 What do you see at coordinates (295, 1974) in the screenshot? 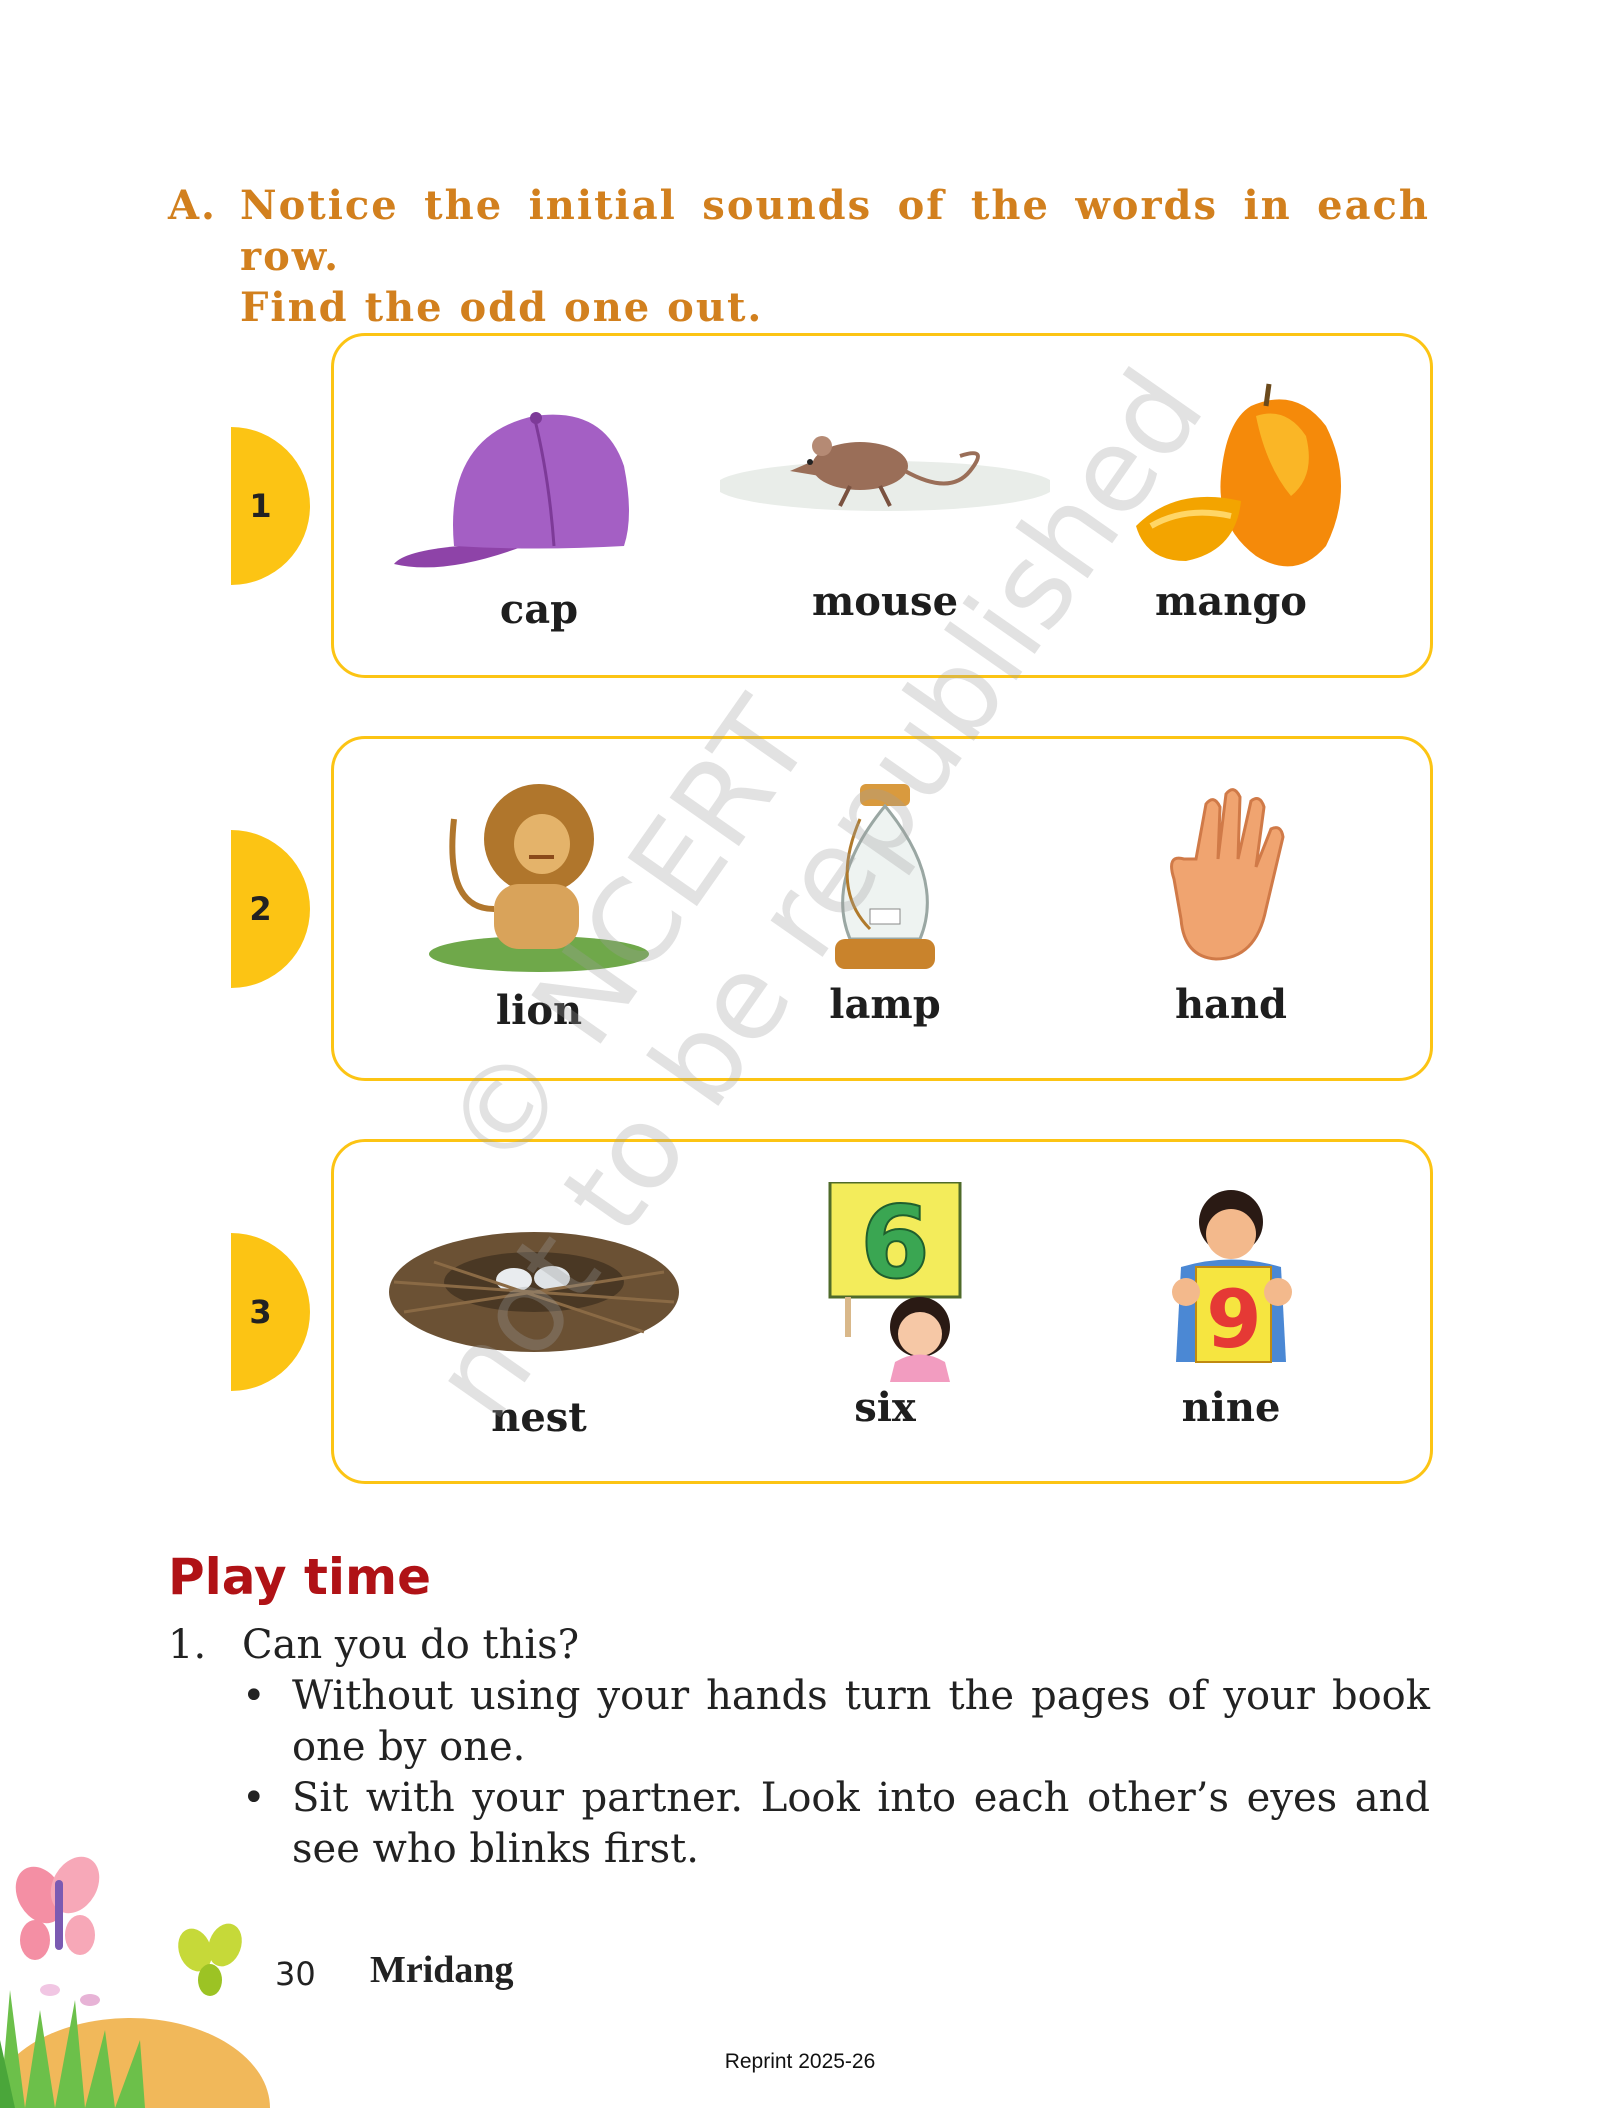
I see `page-number: 30` at bounding box center [295, 1974].